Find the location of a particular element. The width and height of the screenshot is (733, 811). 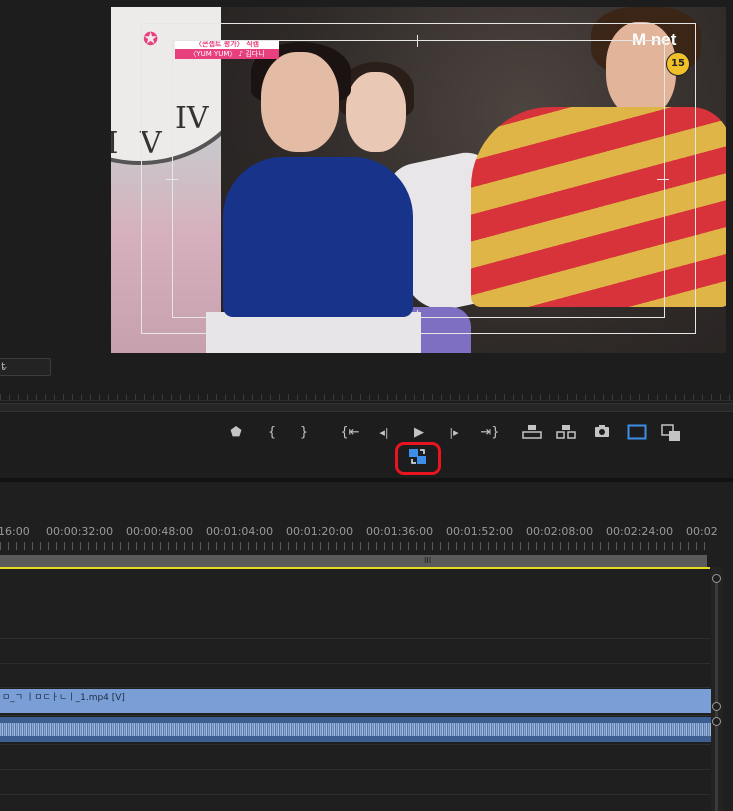

timecode-label: 00:01:20:00 is located at coordinates (320, 531).